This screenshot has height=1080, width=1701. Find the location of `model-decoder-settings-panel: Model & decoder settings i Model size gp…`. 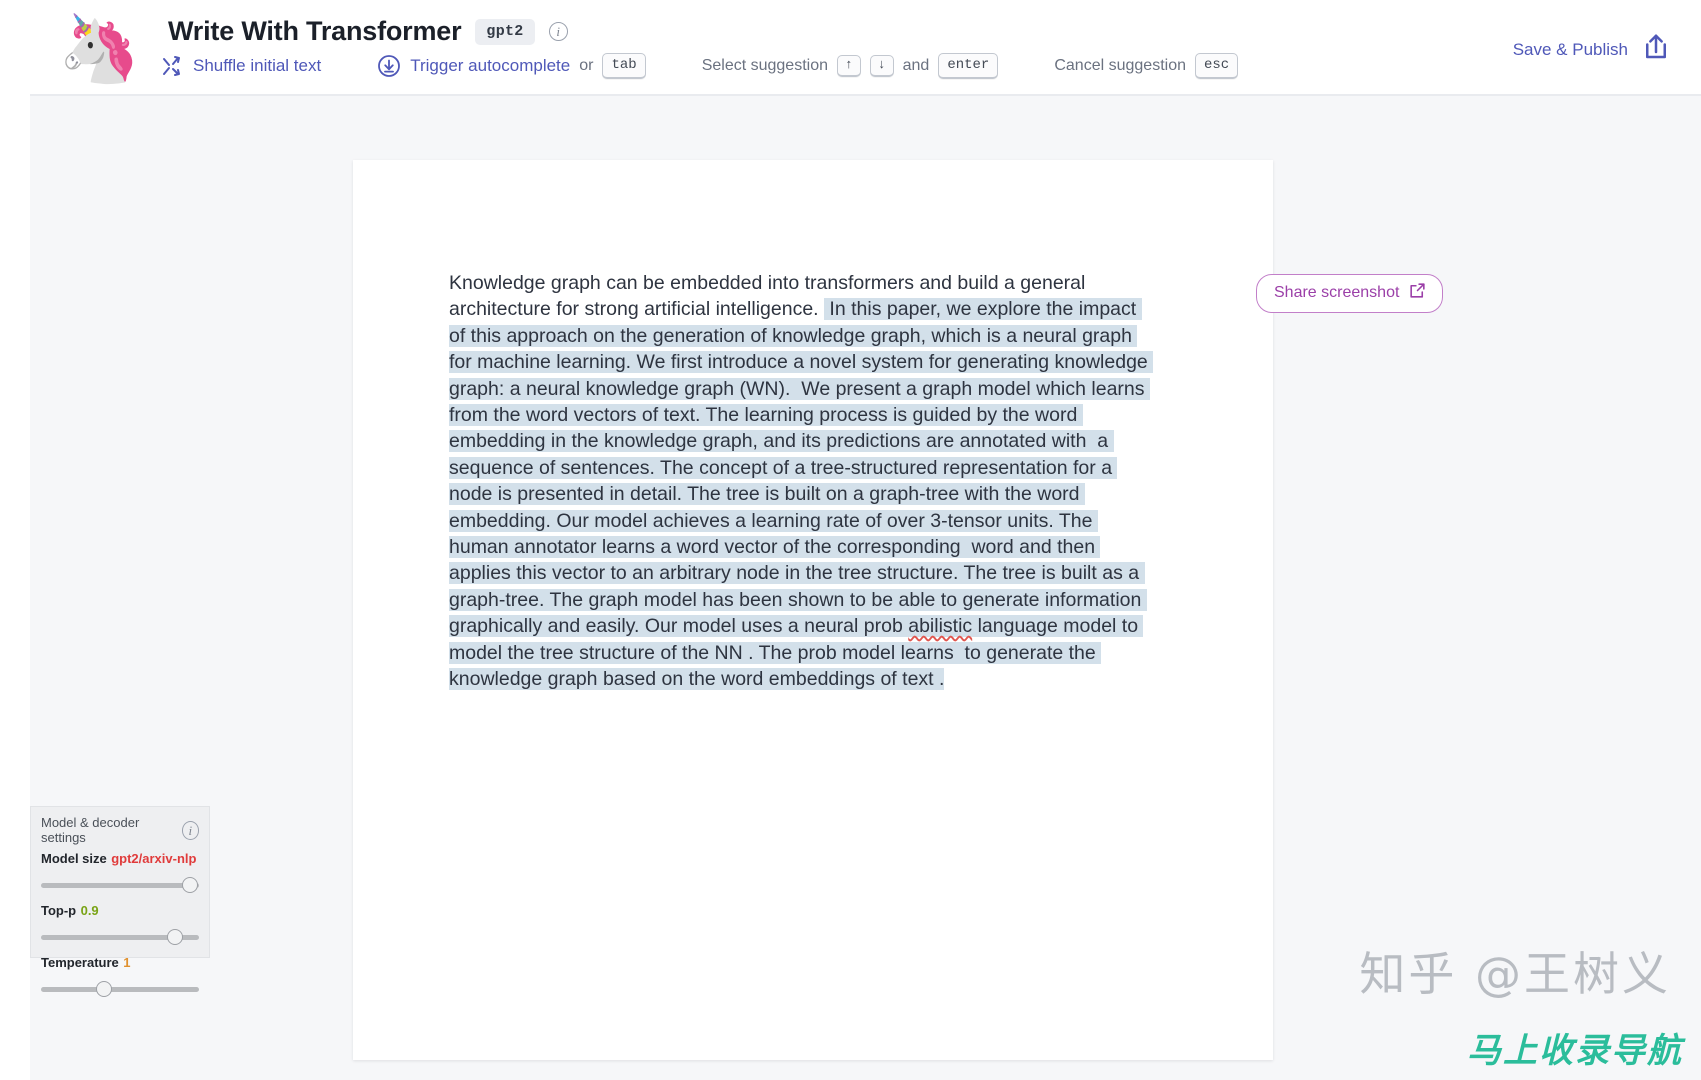

model-decoder-settings-panel: Model & decoder settings i Model size gp… is located at coordinates (120, 901).